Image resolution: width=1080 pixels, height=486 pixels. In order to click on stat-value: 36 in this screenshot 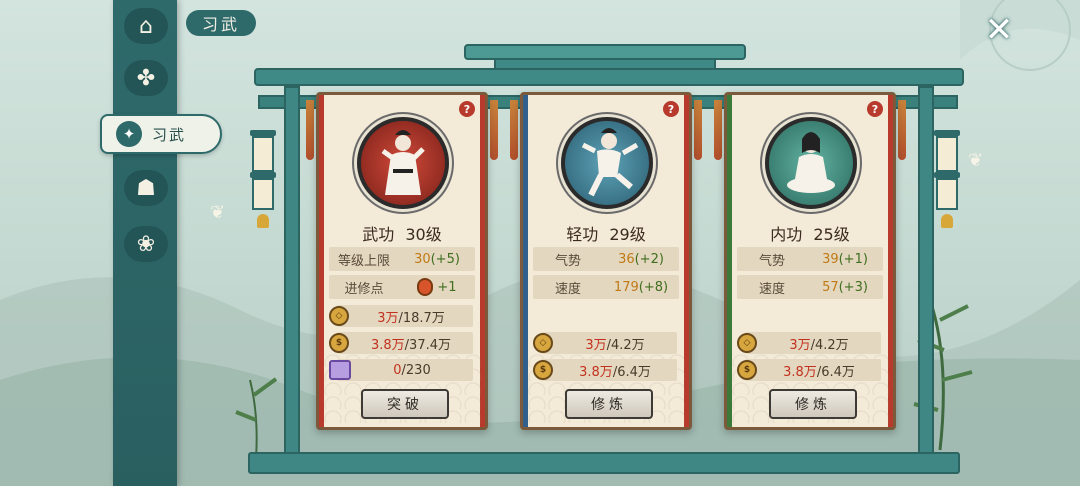, I will do `click(626, 259)`.